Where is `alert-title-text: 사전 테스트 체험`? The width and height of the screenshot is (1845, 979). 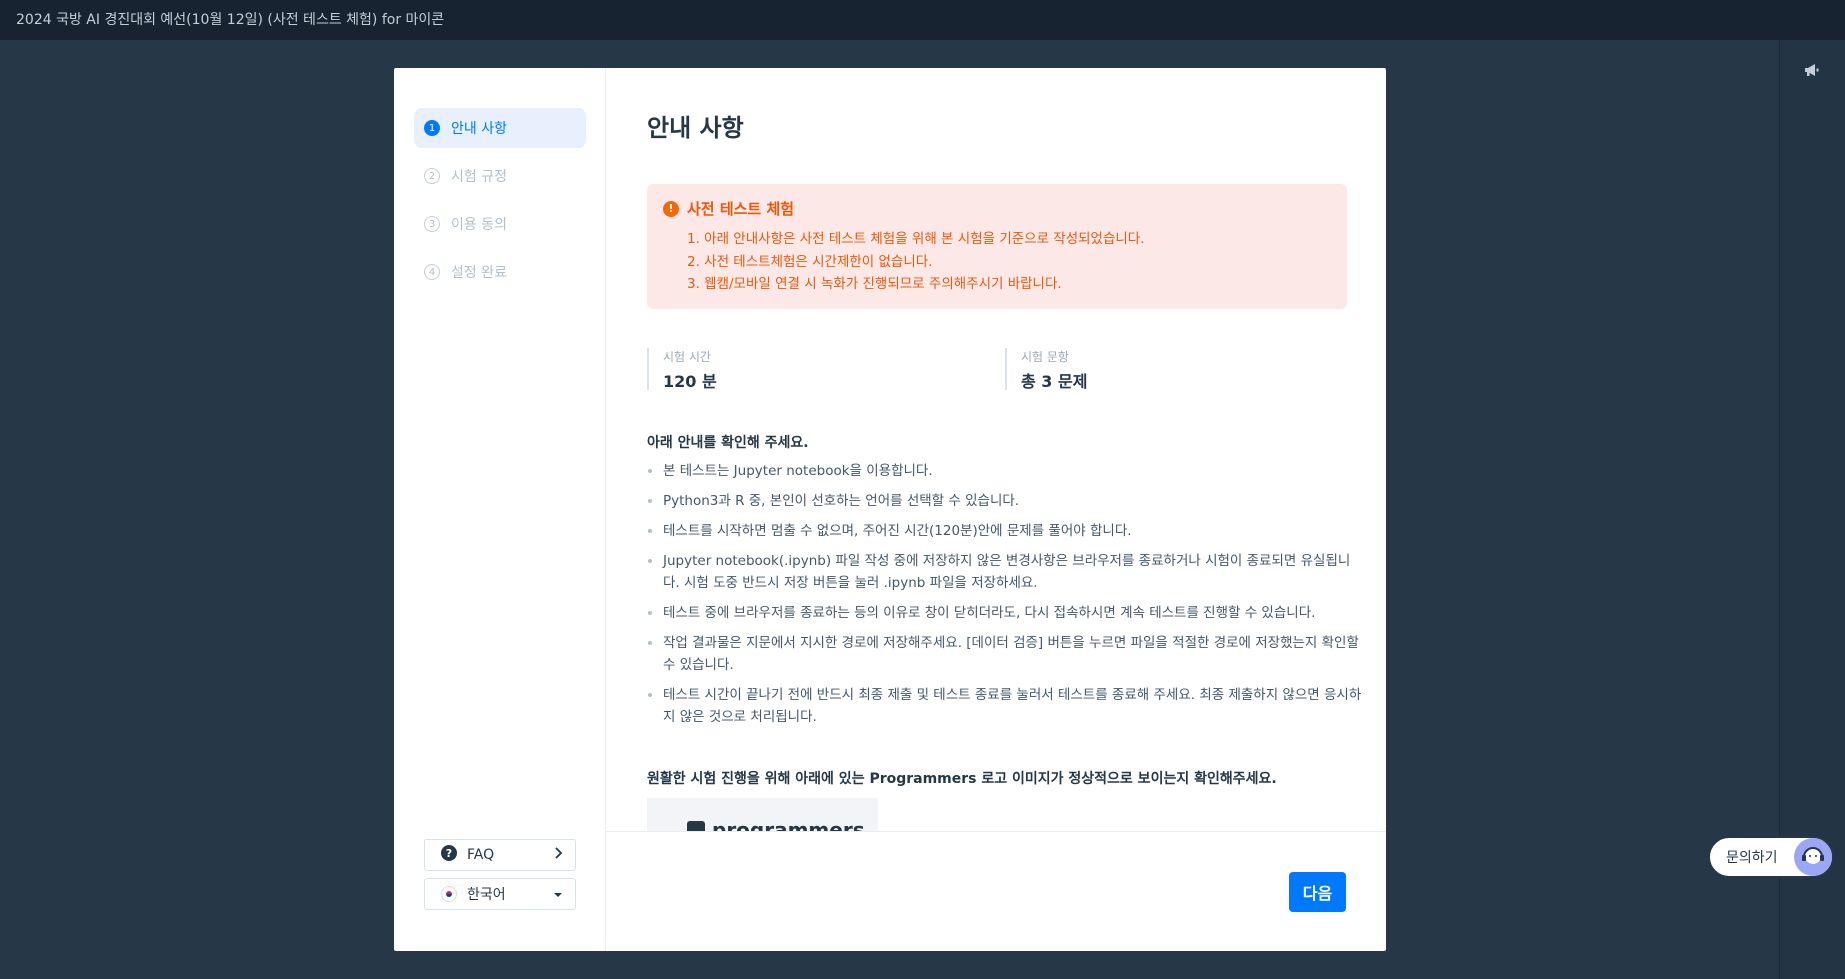 alert-title-text: 사전 테스트 체험 is located at coordinates (741, 209).